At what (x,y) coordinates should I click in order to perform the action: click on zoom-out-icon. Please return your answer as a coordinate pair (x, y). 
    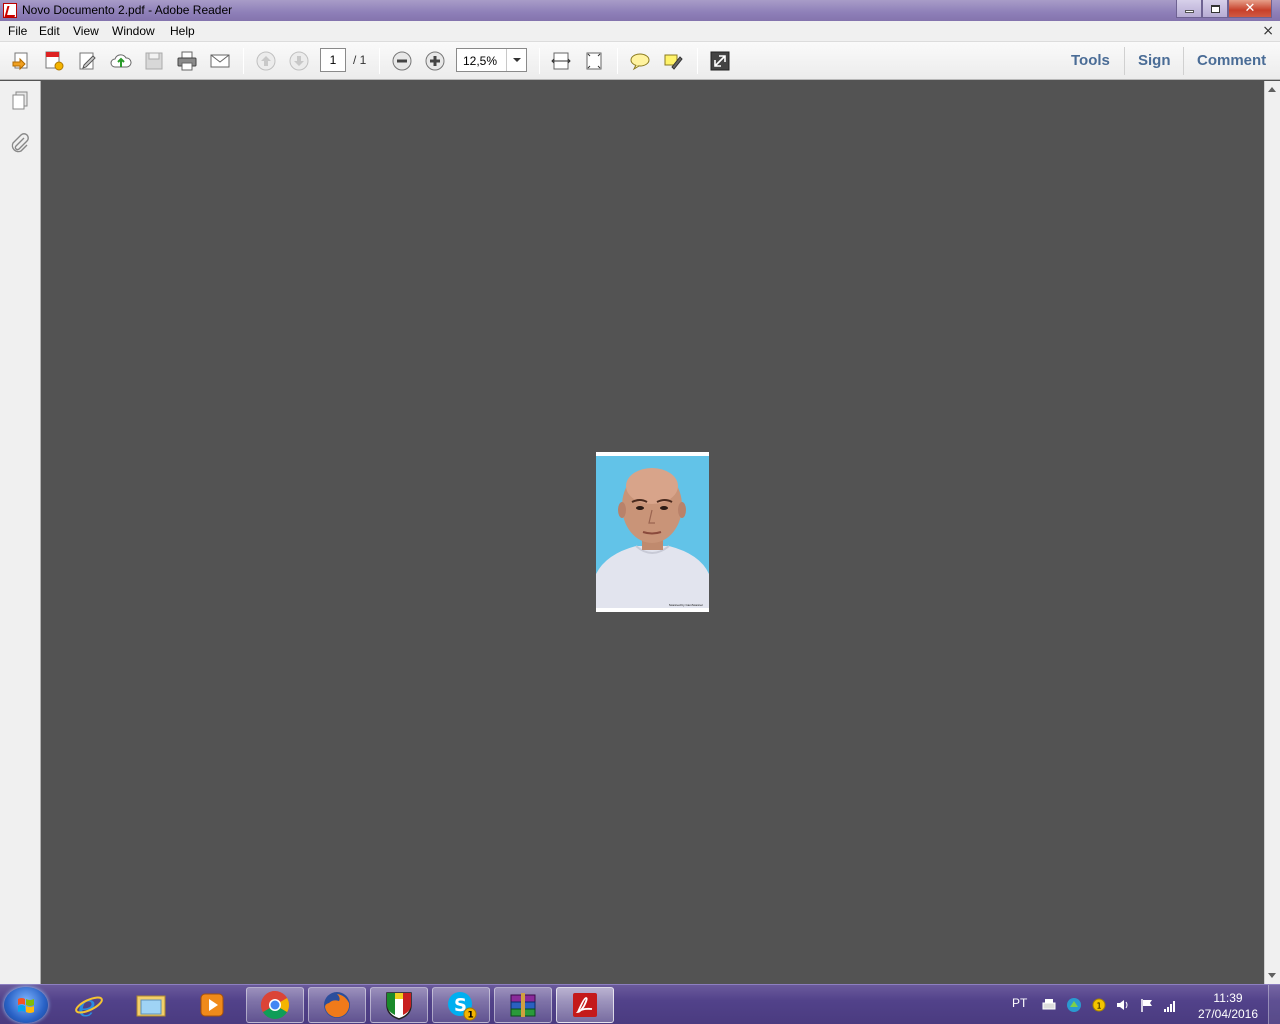
    Looking at the image, I should click on (402, 61).